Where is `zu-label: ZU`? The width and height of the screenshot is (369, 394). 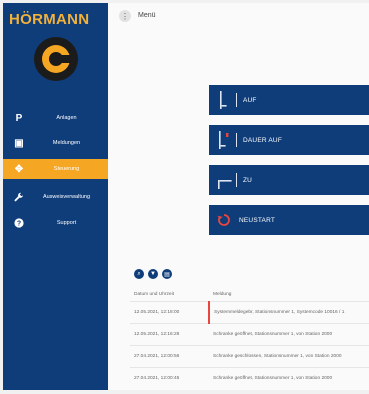
zu-label: ZU is located at coordinates (248, 180).